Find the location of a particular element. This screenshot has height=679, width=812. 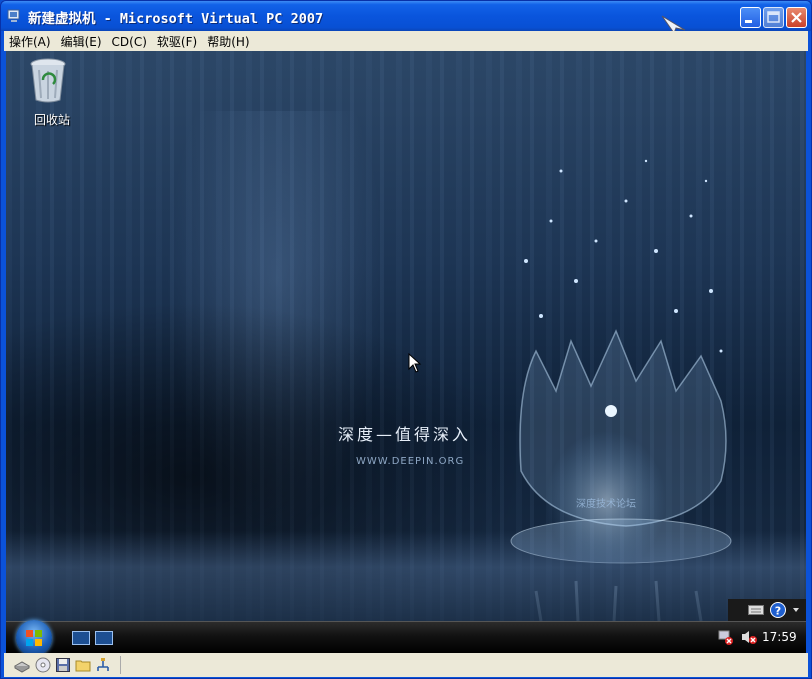

floppy-drive-icon is located at coordinates (63, 665).